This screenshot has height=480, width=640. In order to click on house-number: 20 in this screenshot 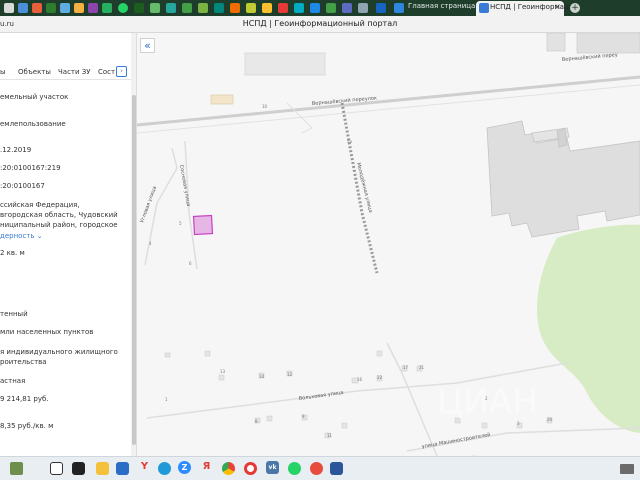, I will do `click(550, 419)`.